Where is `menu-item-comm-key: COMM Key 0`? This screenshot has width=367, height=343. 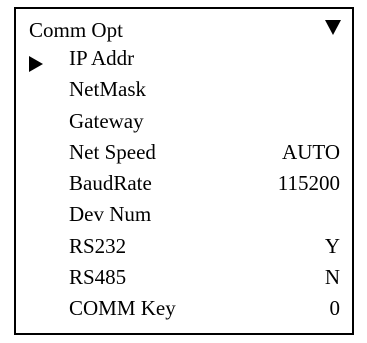
menu-item-comm-key: COMM Key 0 is located at coordinates (184, 312).